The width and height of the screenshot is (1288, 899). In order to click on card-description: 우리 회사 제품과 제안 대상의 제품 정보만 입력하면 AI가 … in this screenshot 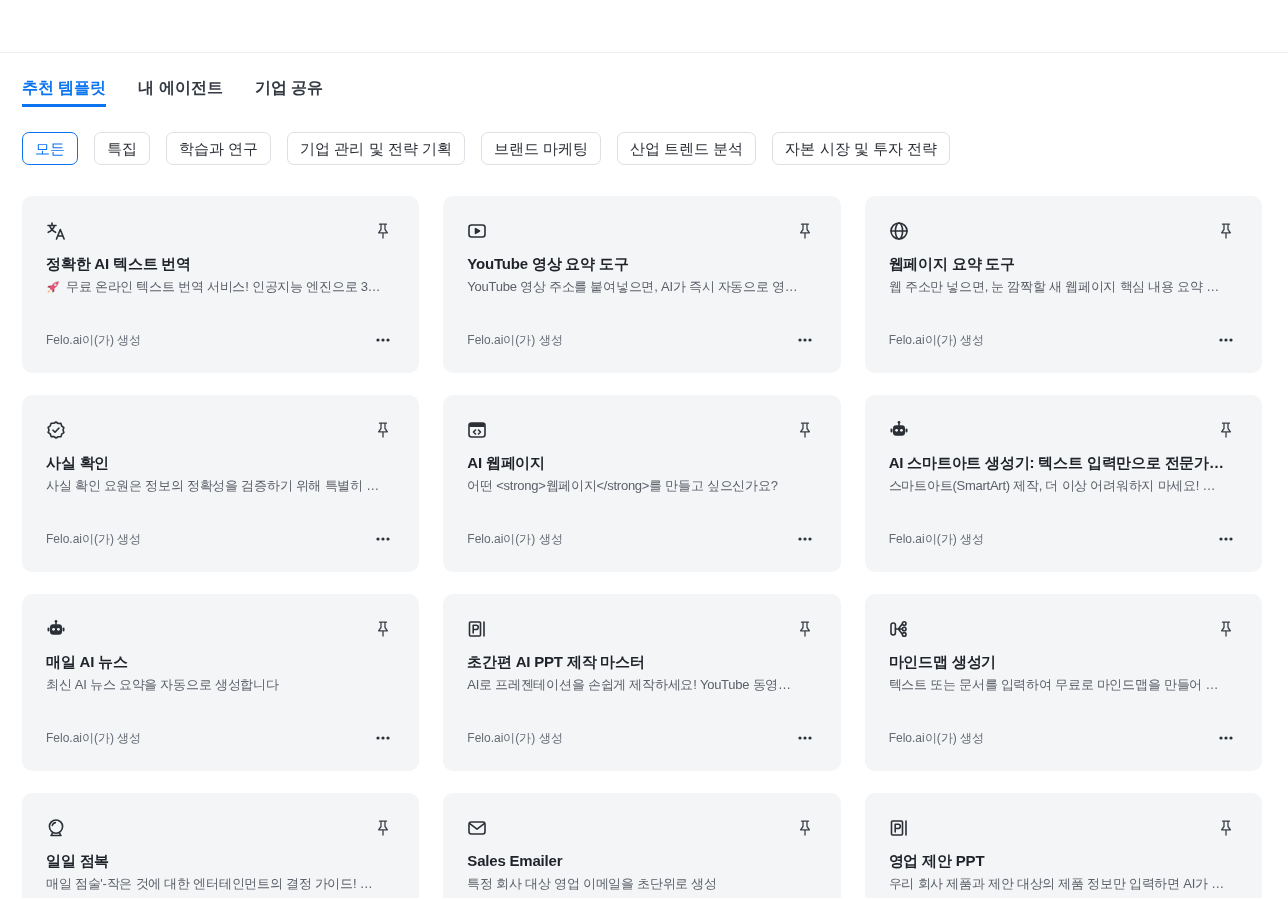, I will do `click(1056, 884)`.